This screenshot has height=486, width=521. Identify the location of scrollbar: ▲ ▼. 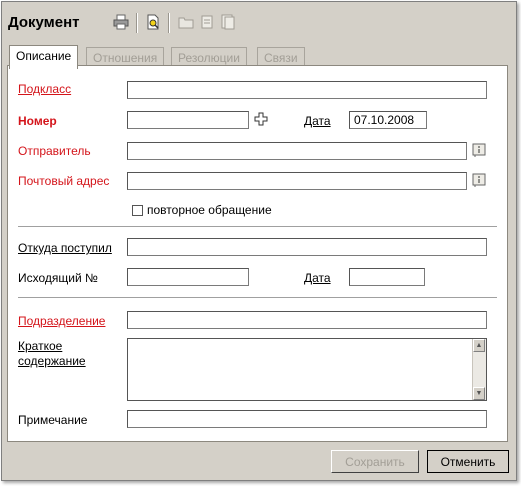
(479, 369).